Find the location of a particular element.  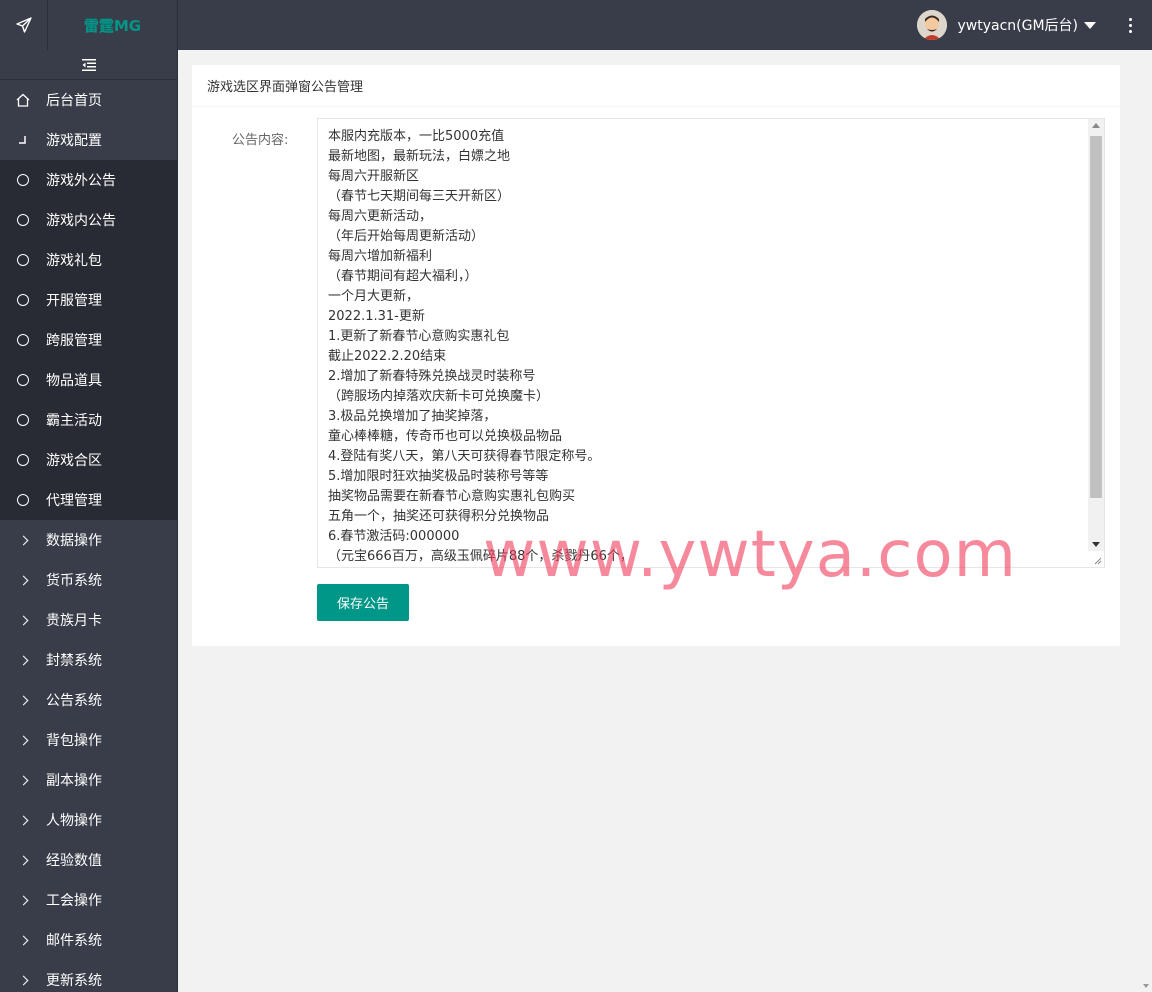

textarea-line: 4.登陆有奖八天，第八天可获得春节限定称号。 is located at coordinates (464, 456).